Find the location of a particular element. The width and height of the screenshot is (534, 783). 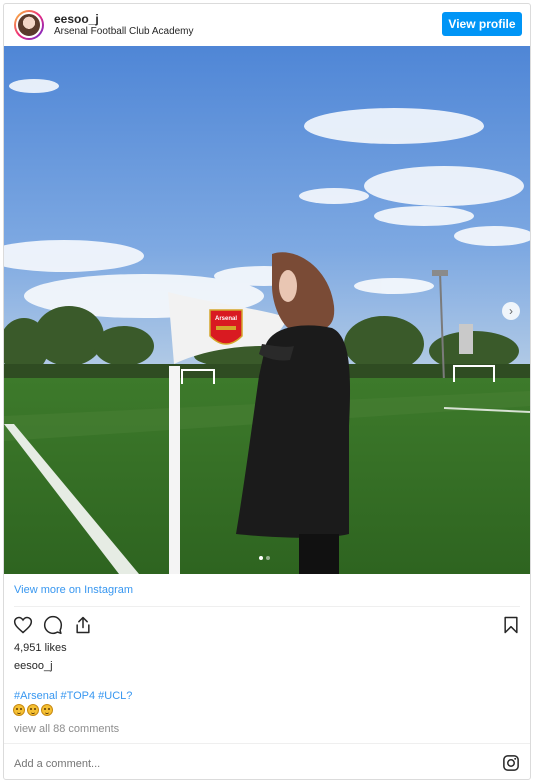

heart-icon is located at coordinates (23, 625).